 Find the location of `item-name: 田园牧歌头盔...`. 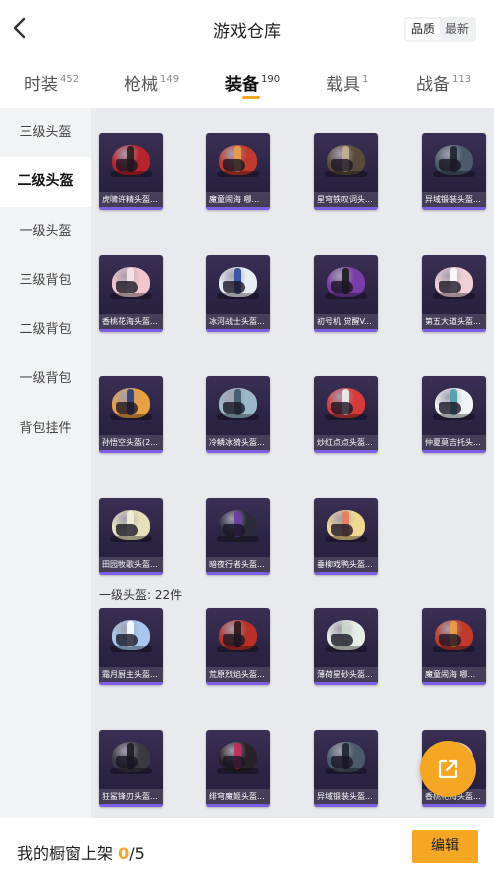

item-name: 田园牧歌头盔... is located at coordinates (131, 566).